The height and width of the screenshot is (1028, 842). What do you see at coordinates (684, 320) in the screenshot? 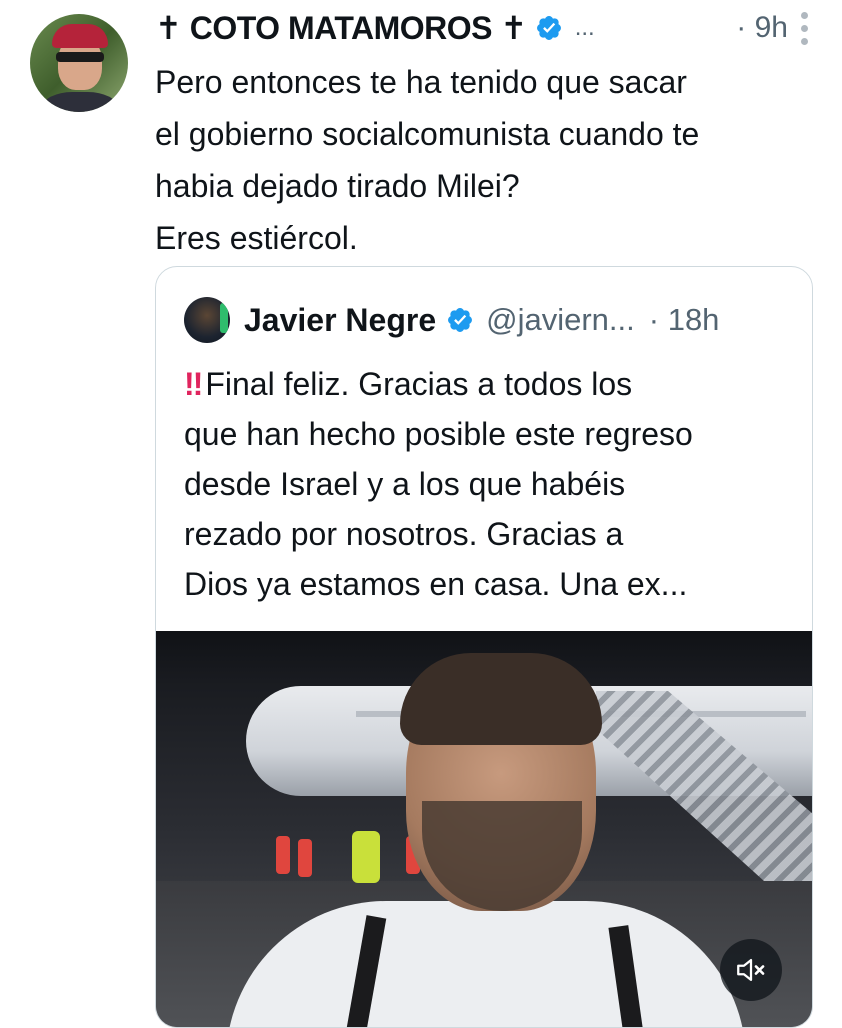
I see `quoted-tweet-time: · 18h` at bounding box center [684, 320].